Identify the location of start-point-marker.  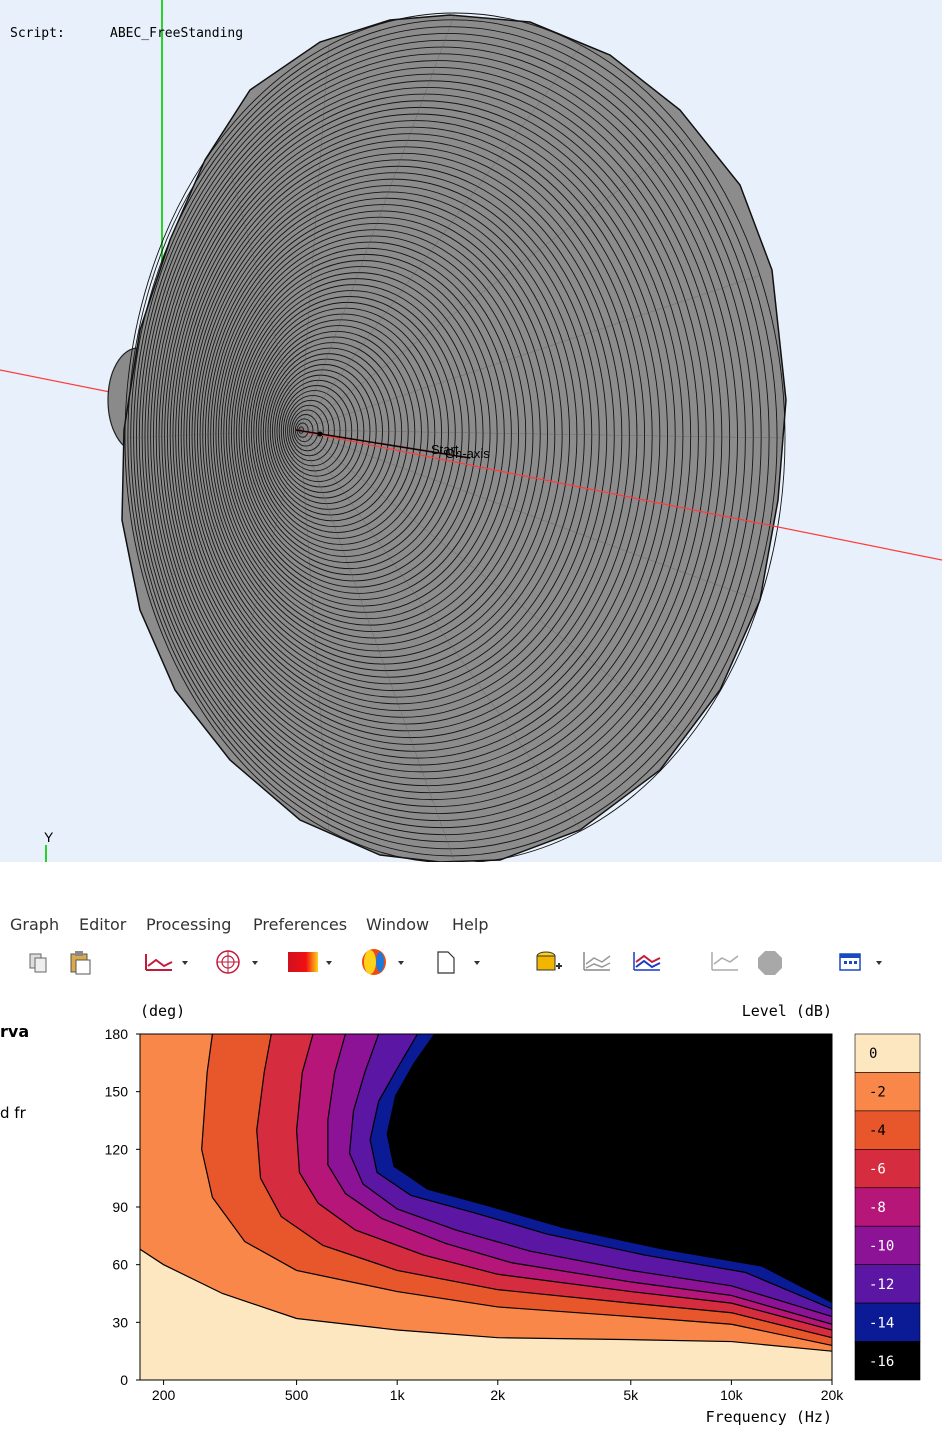
(320, 434).